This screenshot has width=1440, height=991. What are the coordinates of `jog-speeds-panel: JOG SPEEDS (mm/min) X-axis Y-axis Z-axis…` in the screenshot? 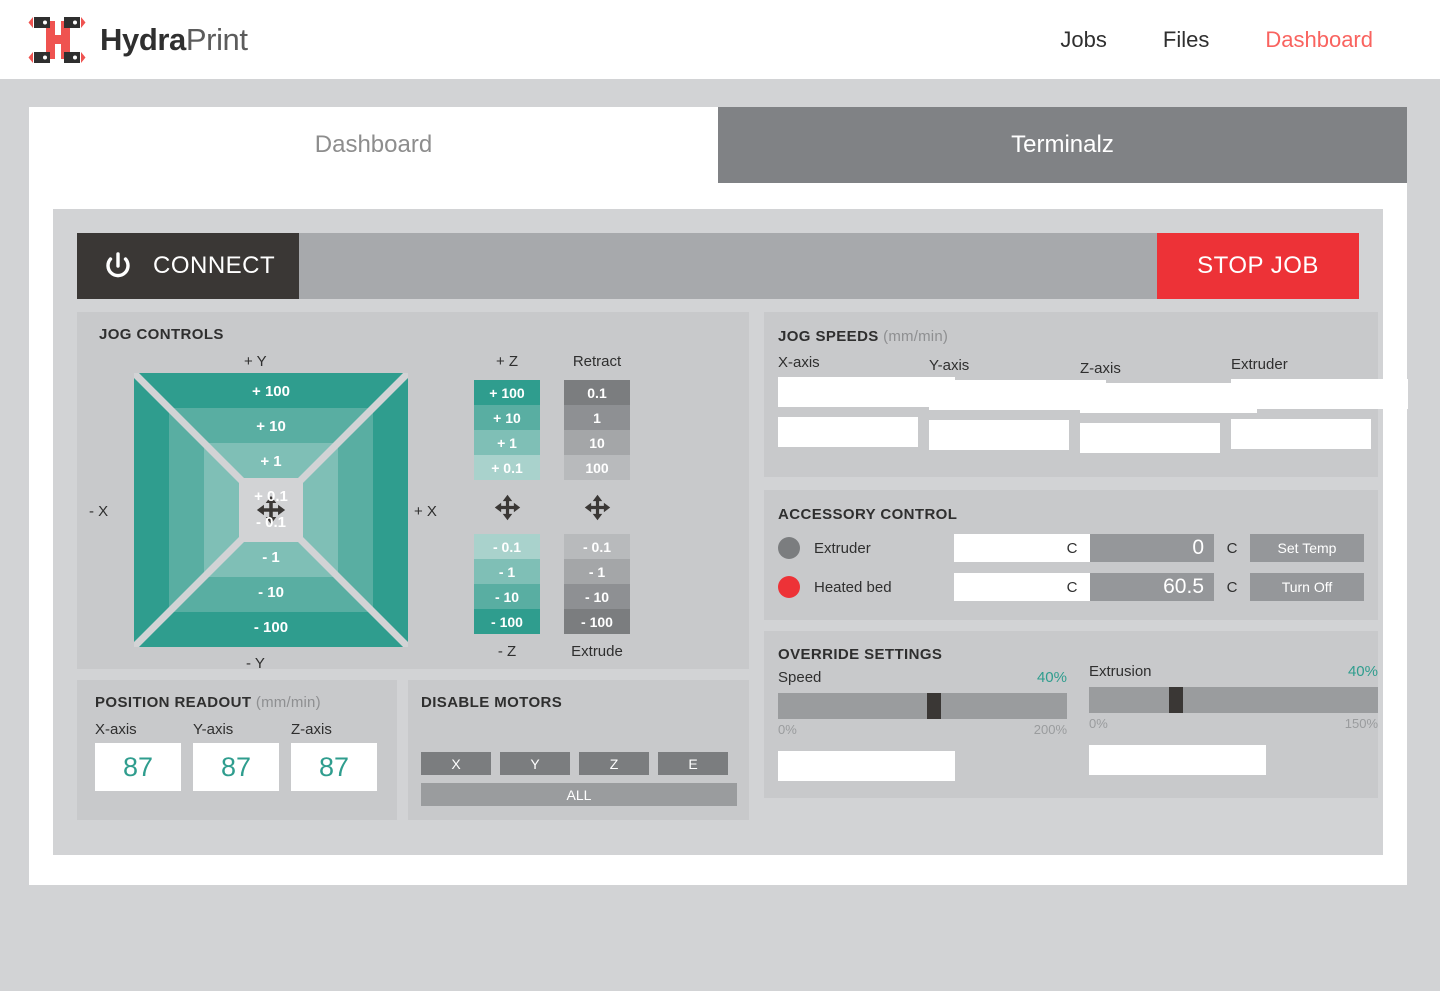 It's located at (1086, 394).